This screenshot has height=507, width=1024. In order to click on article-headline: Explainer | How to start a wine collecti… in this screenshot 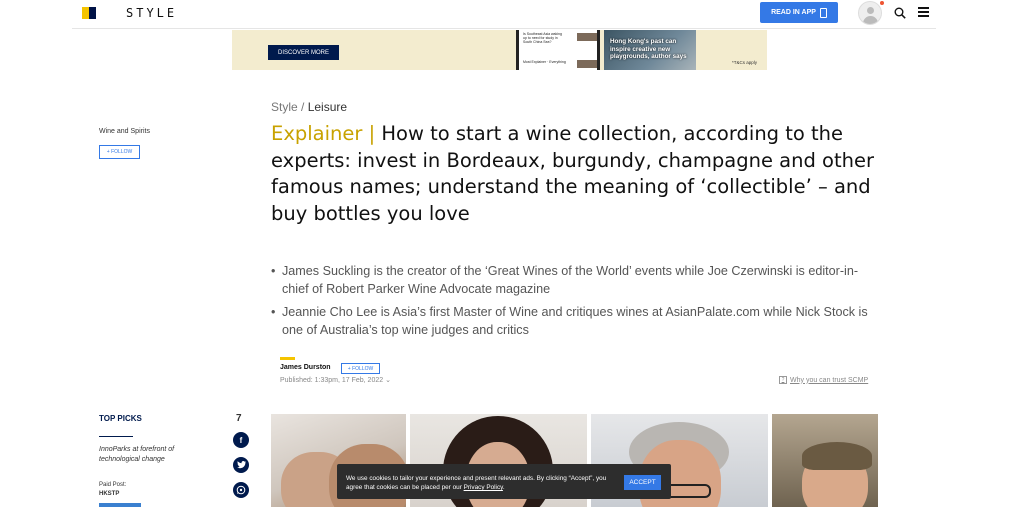, I will do `click(576, 174)`.